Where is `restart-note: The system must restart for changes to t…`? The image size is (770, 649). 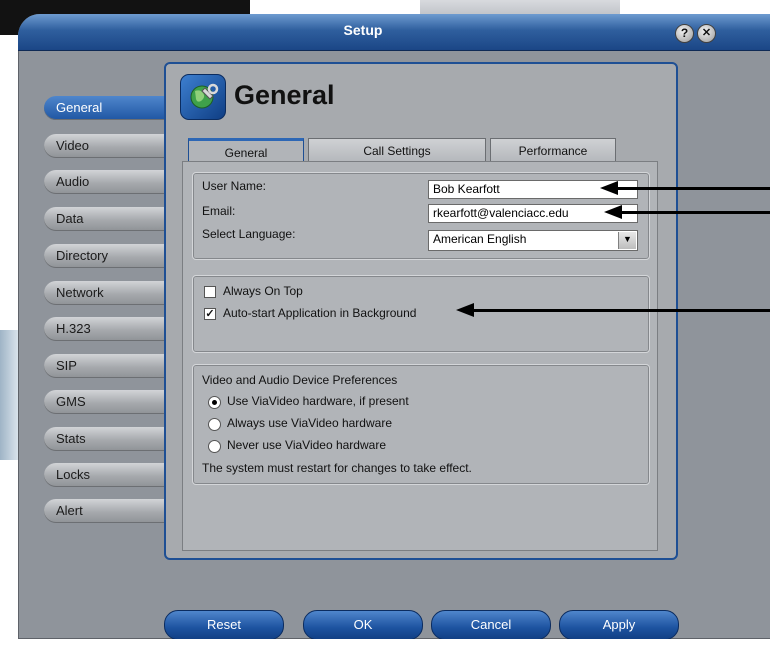 restart-note: The system must restart for changes to t… is located at coordinates (337, 468).